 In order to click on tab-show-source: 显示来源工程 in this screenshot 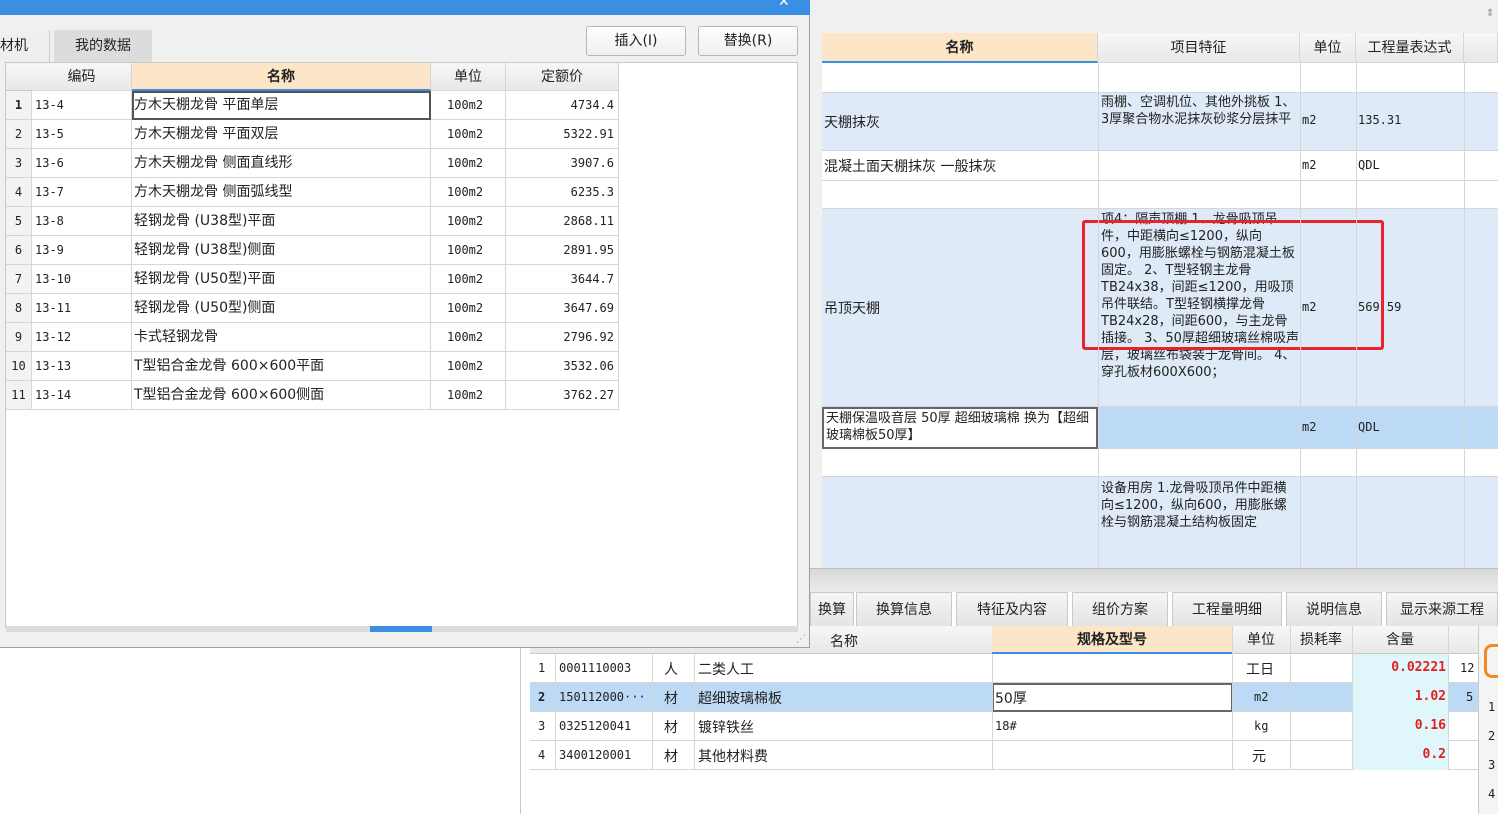, I will do `click(1442, 609)`.